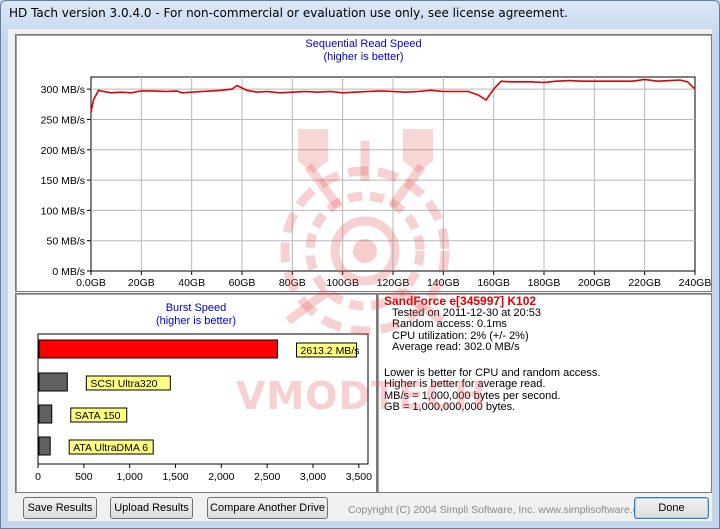 This screenshot has width=720, height=529. I want to click on x-tick-label: 220GB, so click(644, 283).